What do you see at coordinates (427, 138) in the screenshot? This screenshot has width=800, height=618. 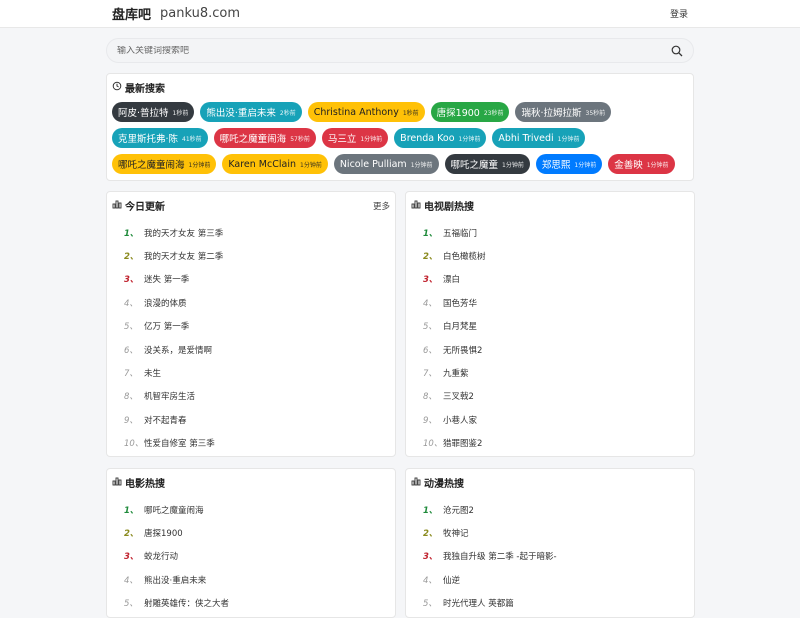 I see `recent-tag-label: Brenda Koo` at bounding box center [427, 138].